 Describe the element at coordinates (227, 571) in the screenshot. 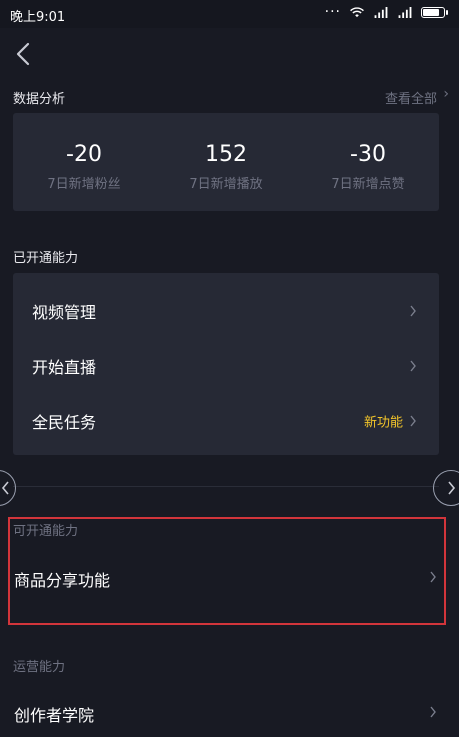

I see `highlight-annotation-box` at that location.